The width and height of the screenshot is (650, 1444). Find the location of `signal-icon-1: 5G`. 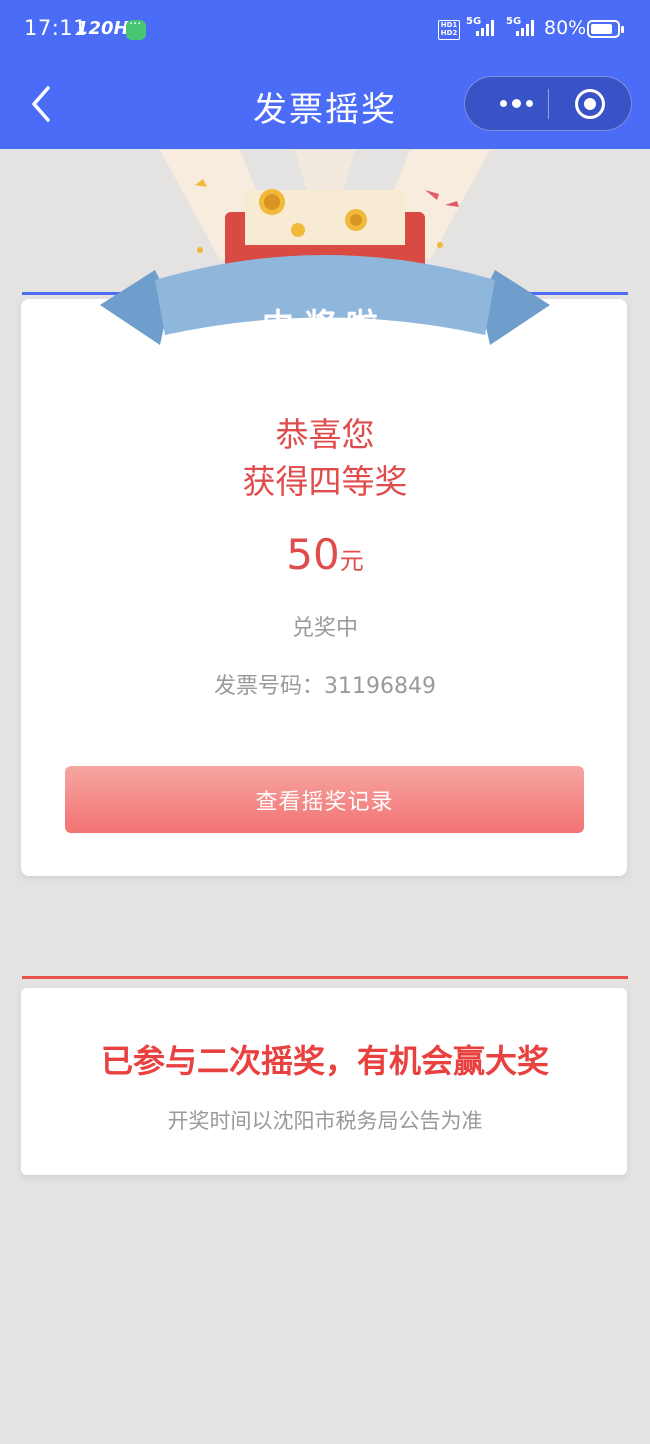

signal-icon-1: 5G is located at coordinates (480, 26).